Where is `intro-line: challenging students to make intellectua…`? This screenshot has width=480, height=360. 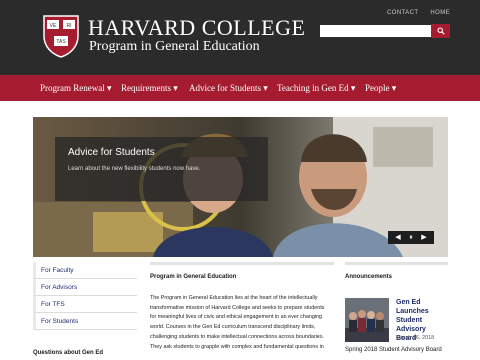
intro-line: challenging students to make intellectua… is located at coordinates (237, 336).